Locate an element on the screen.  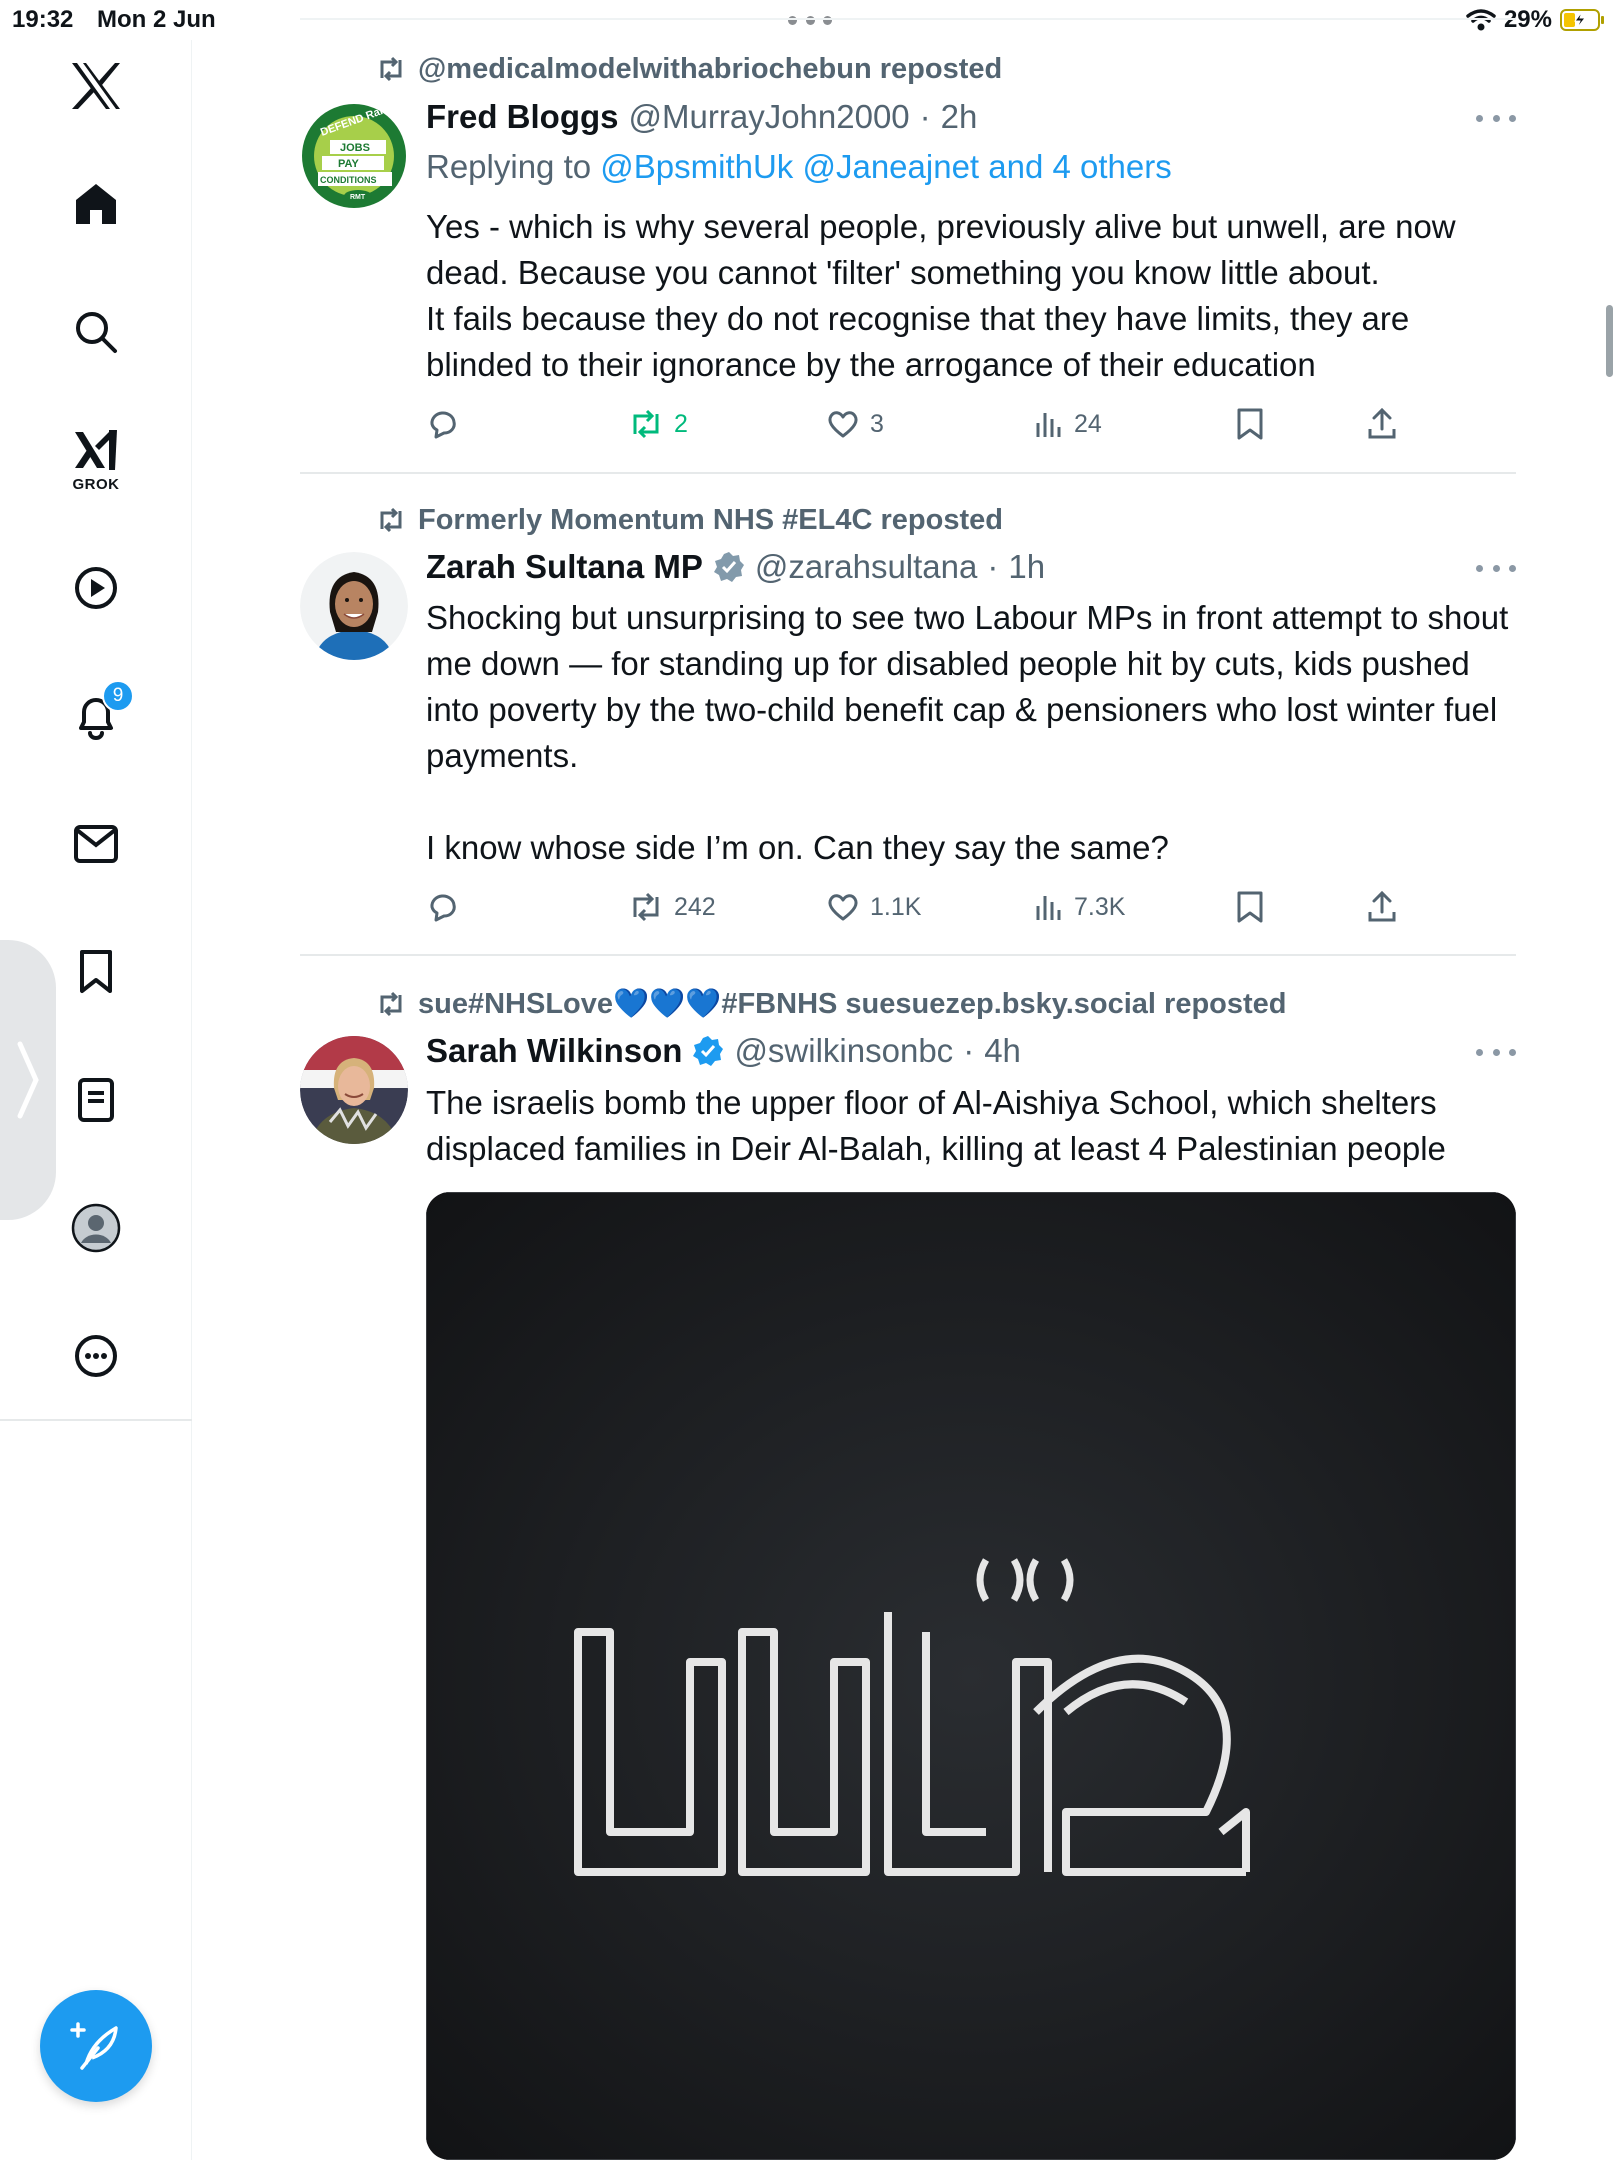
reposted-by: @medicalmodelwithabriochebun reposted is located at coordinates (710, 68).